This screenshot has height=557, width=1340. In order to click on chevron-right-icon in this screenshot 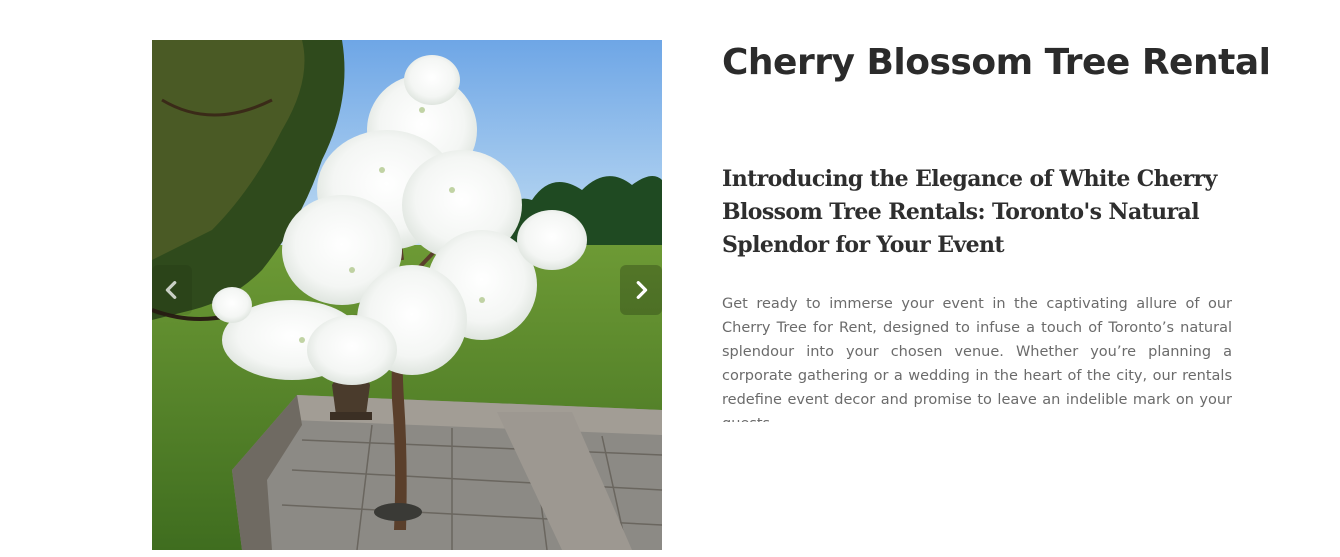, I will do `click(642, 290)`.